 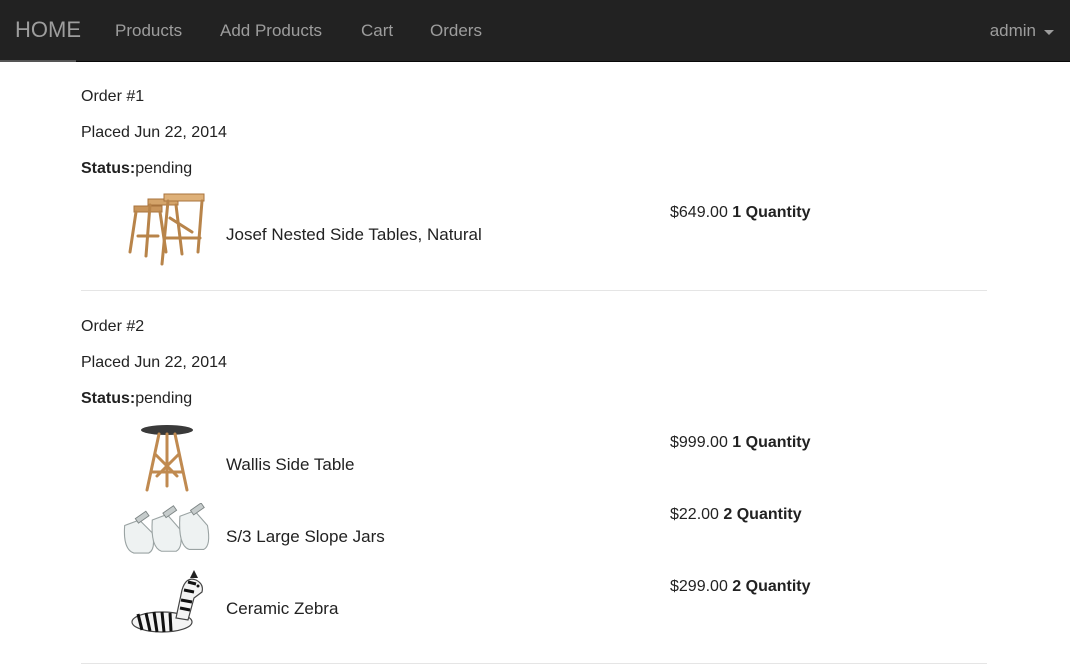 What do you see at coordinates (699, 442) in the screenshot?
I see `item-price: $999.00` at bounding box center [699, 442].